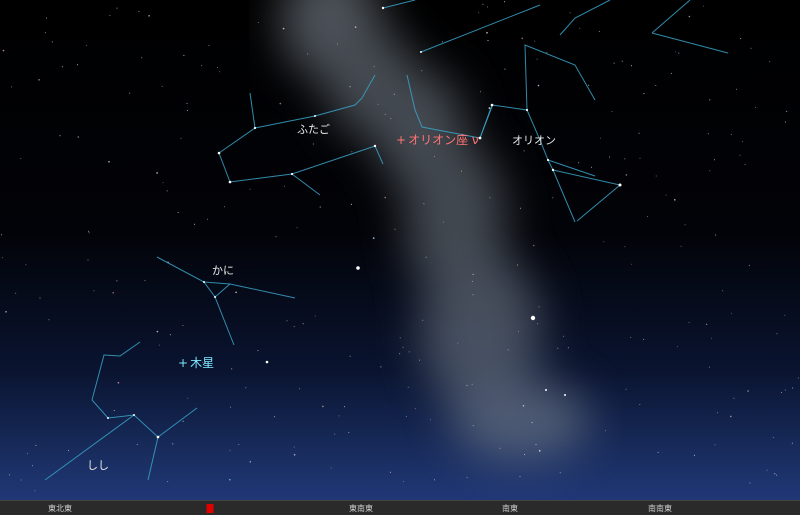 The height and width of the screenshot is (515, 800). What do you see at coordinates (534, 140) in the screenshot?
I see `constellation-label-orion: オリオン` at bounding box center [534, 140].